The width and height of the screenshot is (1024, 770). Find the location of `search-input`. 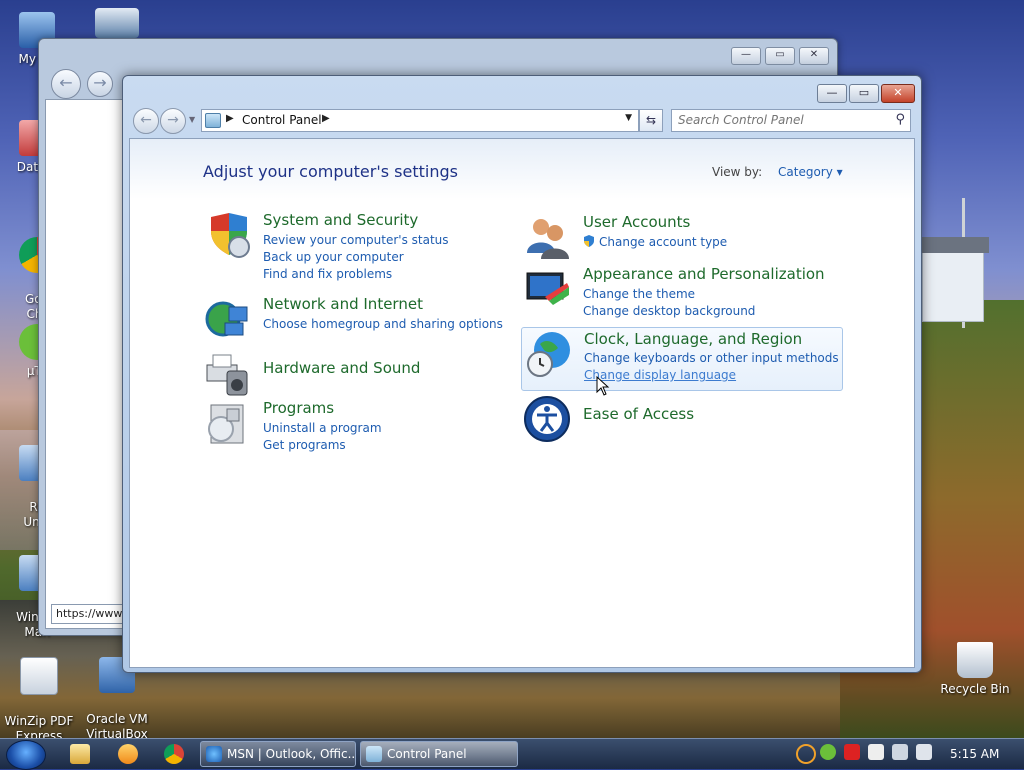

search-input is located at coordinates (783, 119).